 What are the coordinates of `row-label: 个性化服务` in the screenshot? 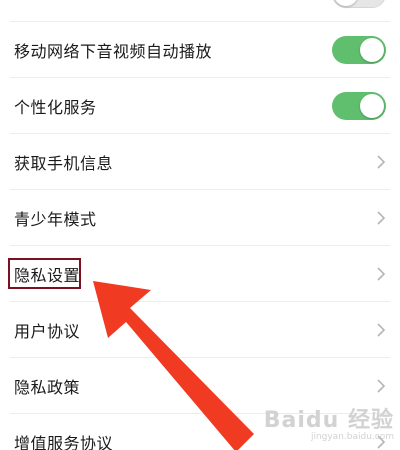 It's located at (55, 107).